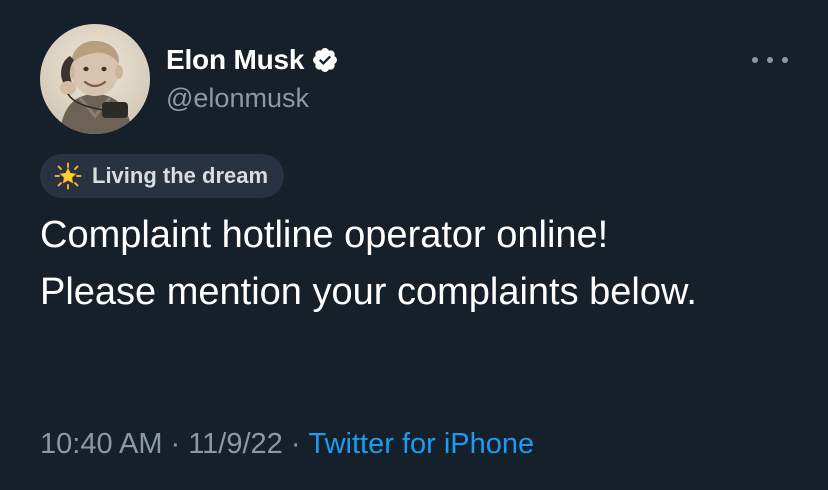 The height and width of the screenshot is (490, 828). I want to click on status-badge: Living the dream, so click(162, 176).